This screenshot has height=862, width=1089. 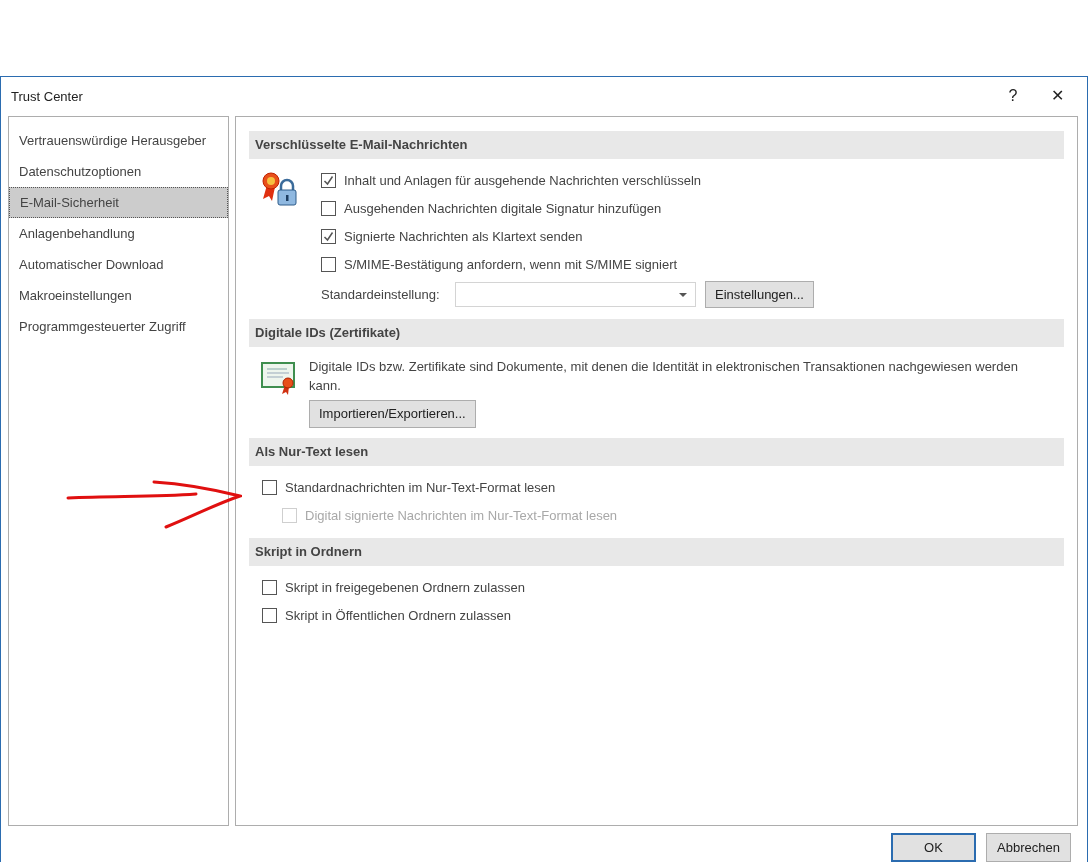 What do you see at coordinates (692, 236) in the screenshot?
I see `checkbox-option: Signierte Nachrichten als Klartext senden` at bounding box center [692, 236].